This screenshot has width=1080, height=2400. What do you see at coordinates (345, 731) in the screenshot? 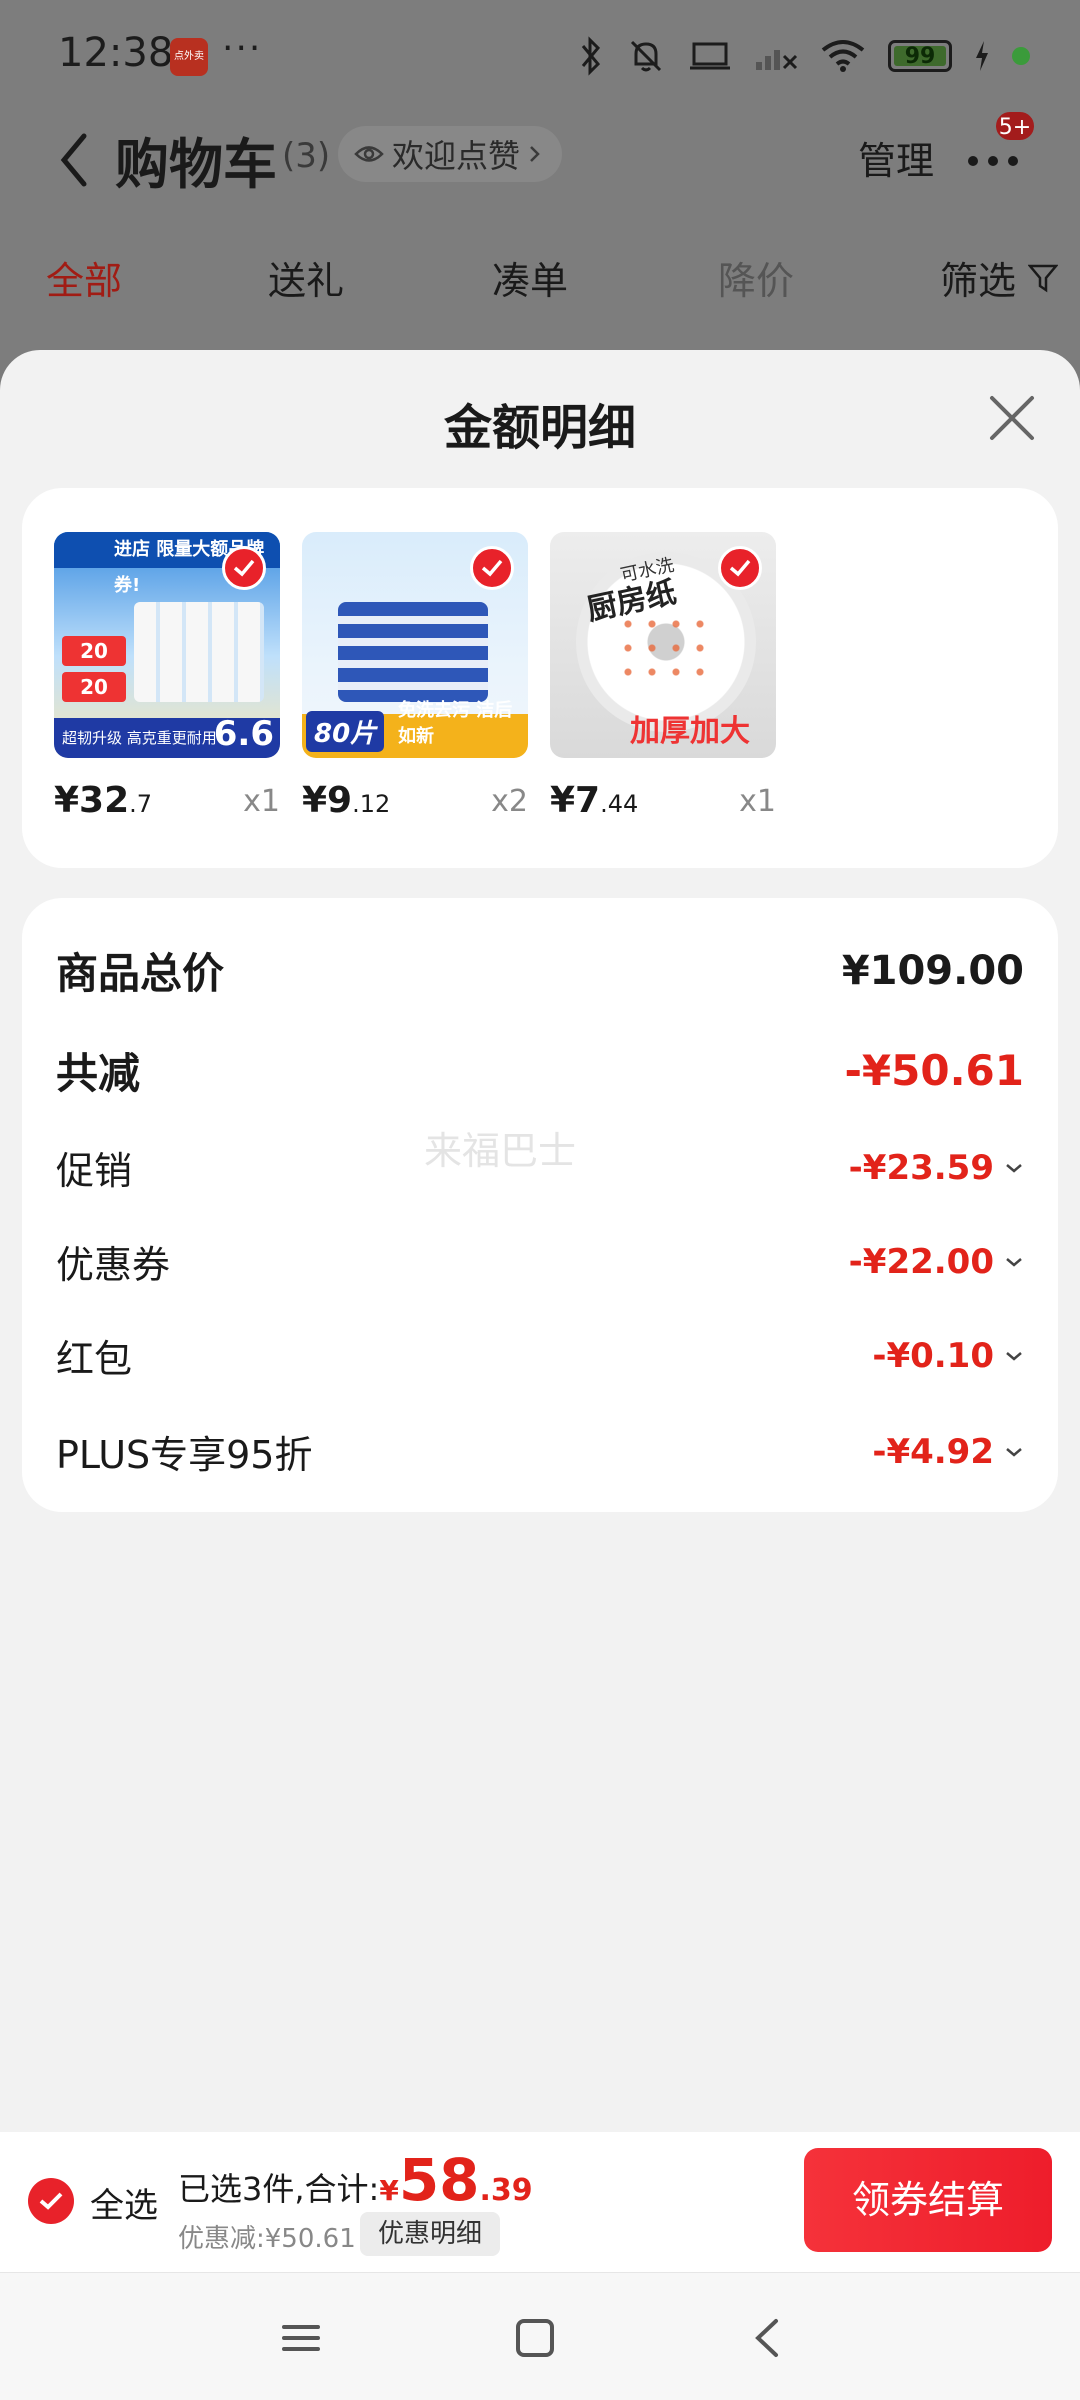
I see `image-badge: 80片` at bounding box center [345, 731].